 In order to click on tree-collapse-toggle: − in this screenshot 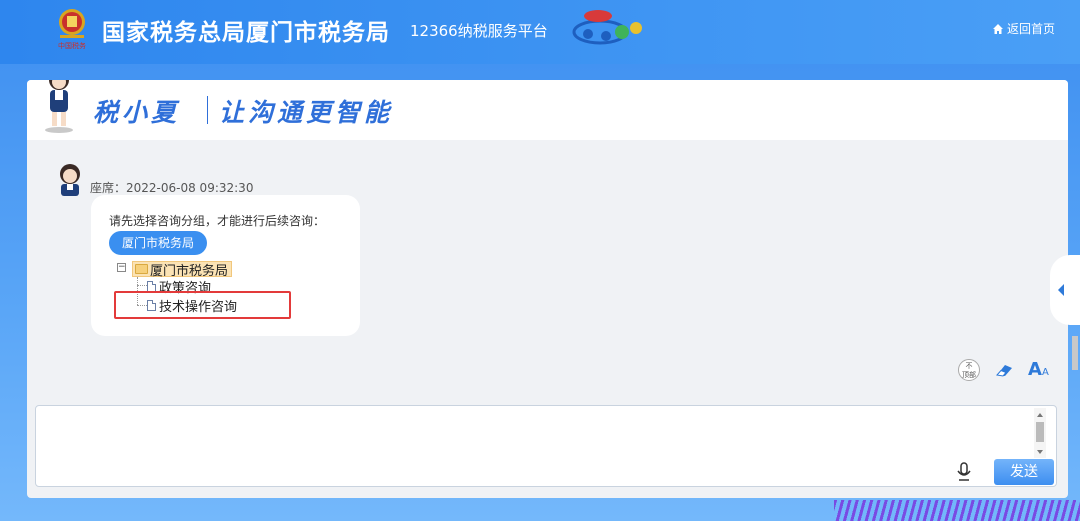, I will do `click(121, 267)`.